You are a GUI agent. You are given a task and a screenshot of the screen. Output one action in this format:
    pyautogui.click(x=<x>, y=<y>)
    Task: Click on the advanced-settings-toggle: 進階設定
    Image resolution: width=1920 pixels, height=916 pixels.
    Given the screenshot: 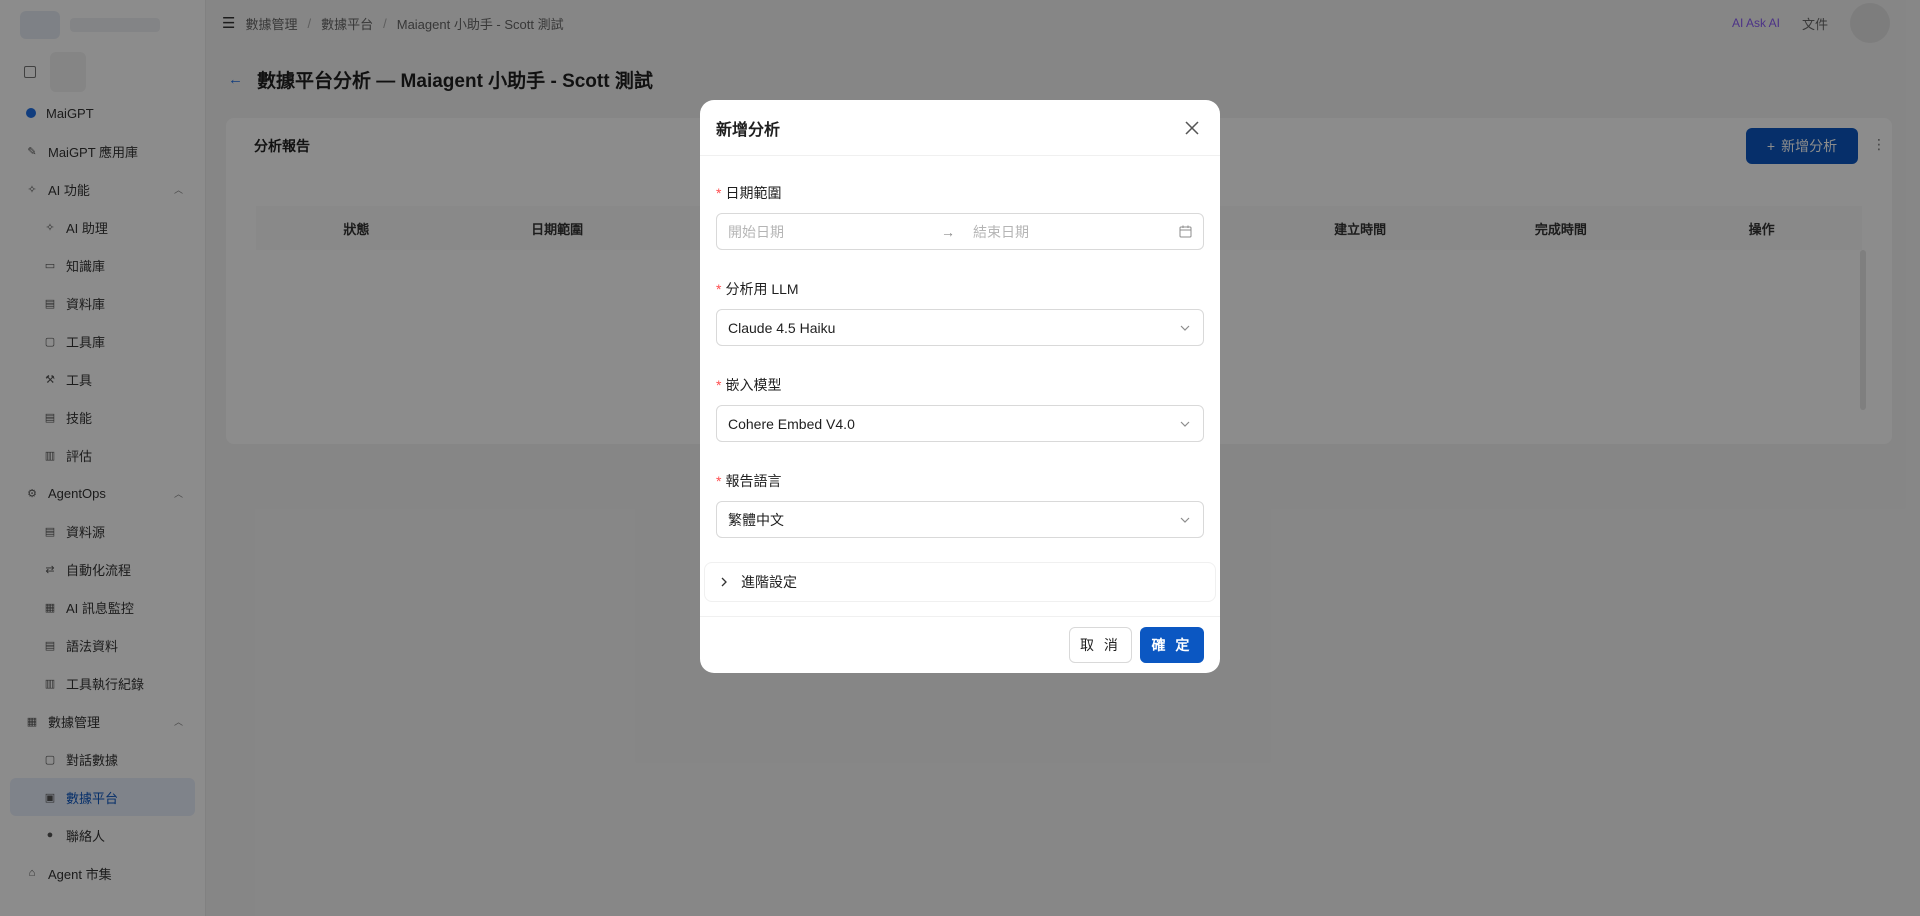 What is the action you would take?
    pyautogui.click(x=960, y=582)
    